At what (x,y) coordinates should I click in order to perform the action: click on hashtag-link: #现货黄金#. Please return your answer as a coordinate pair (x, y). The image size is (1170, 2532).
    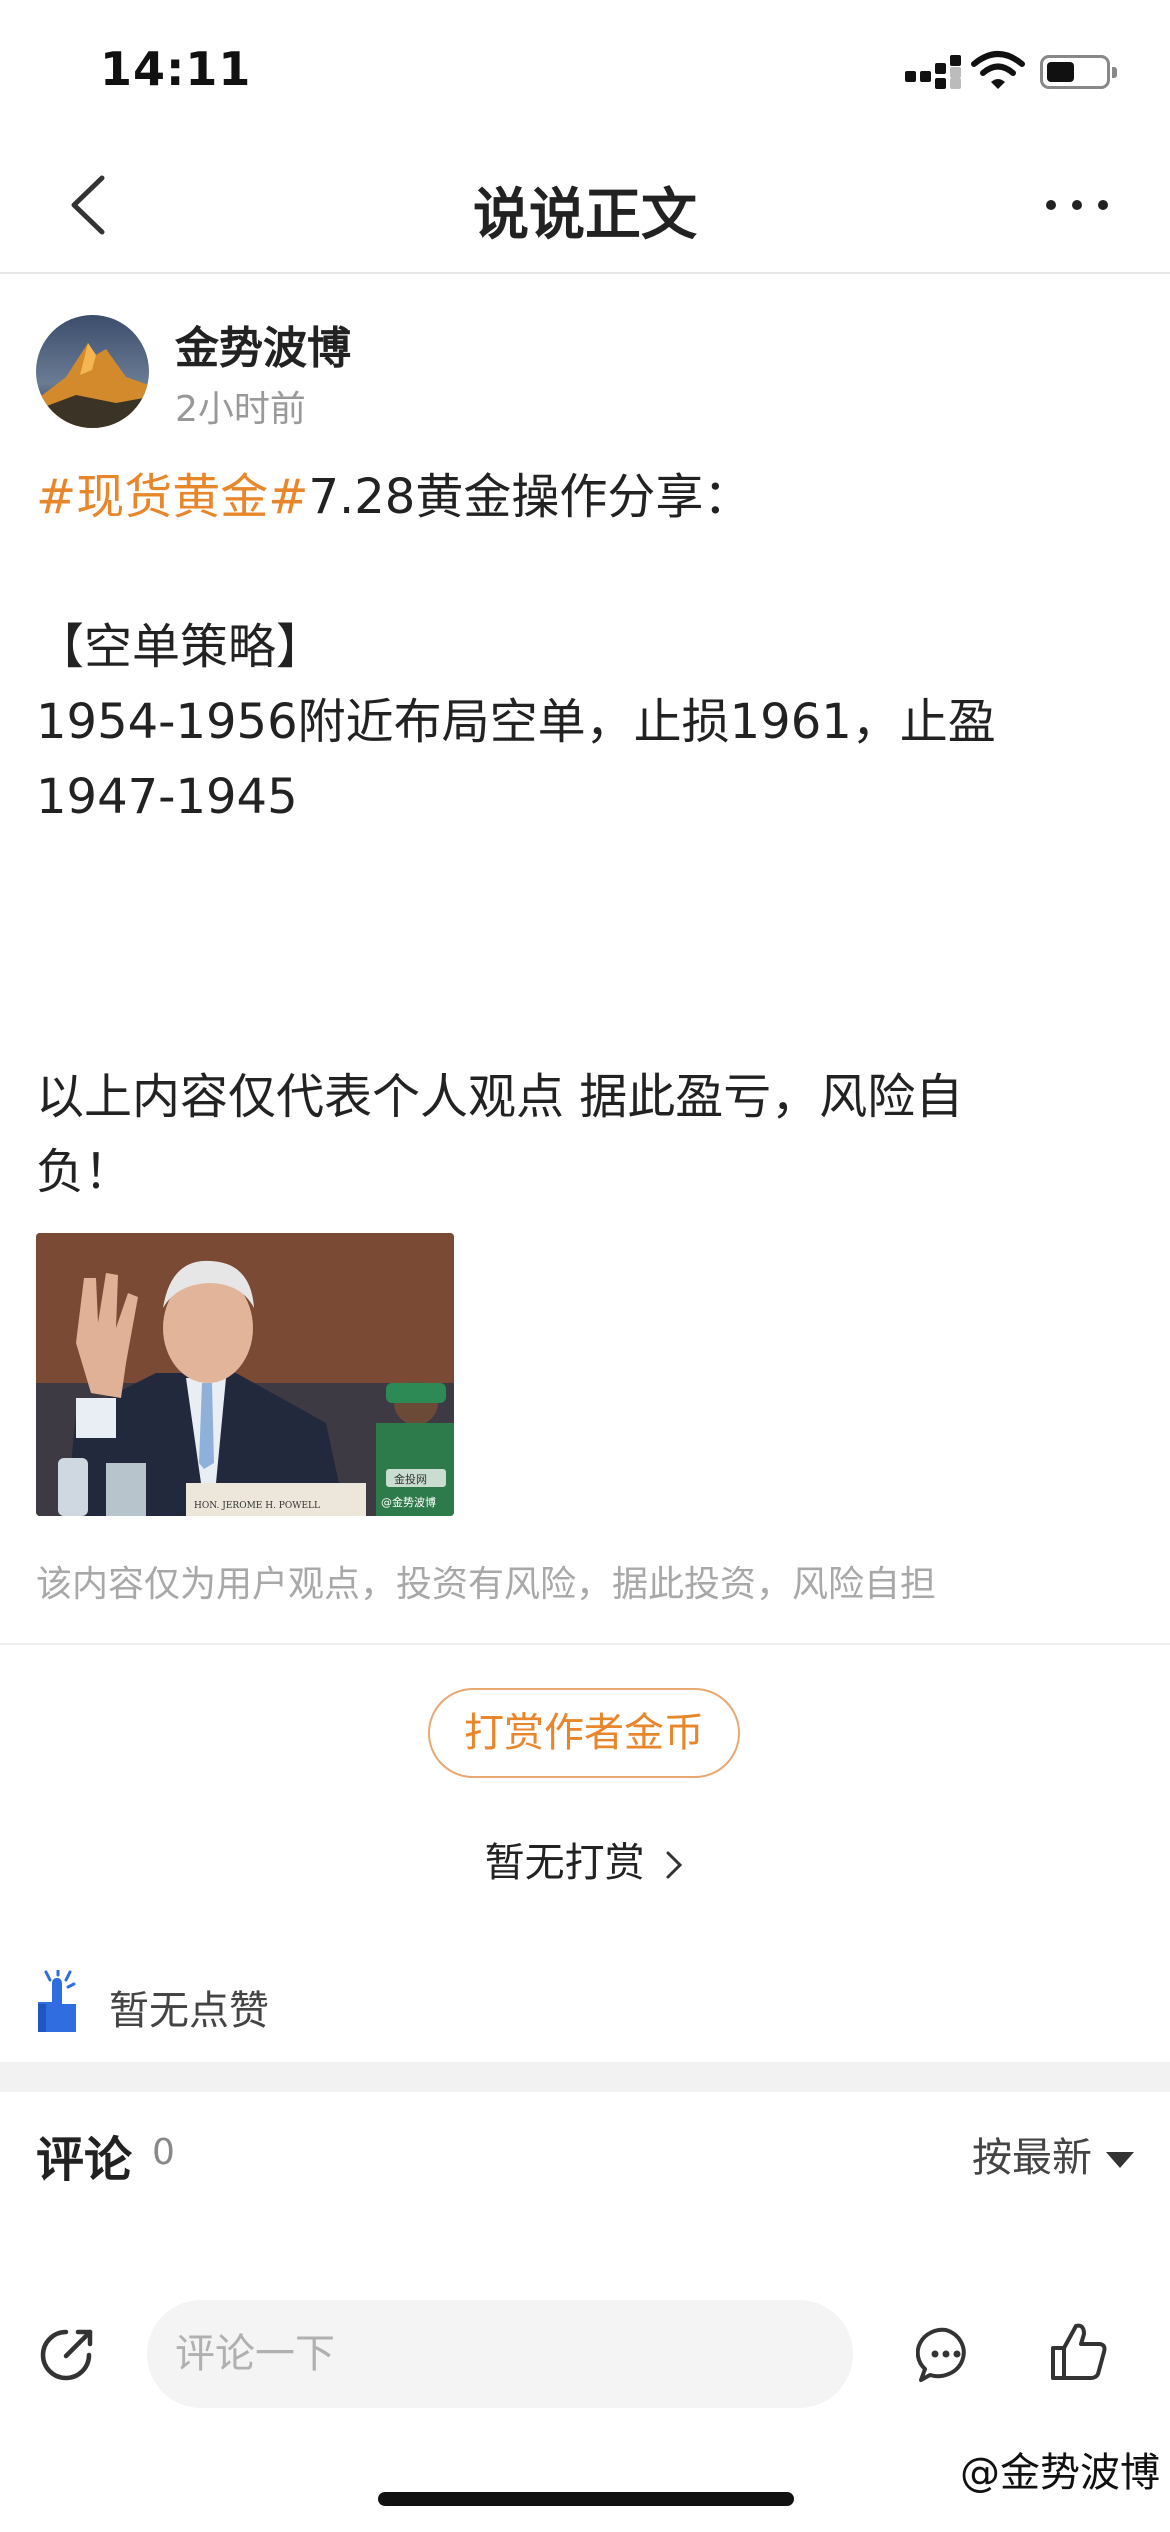
    Looking at the image, I should click on (172, 497).